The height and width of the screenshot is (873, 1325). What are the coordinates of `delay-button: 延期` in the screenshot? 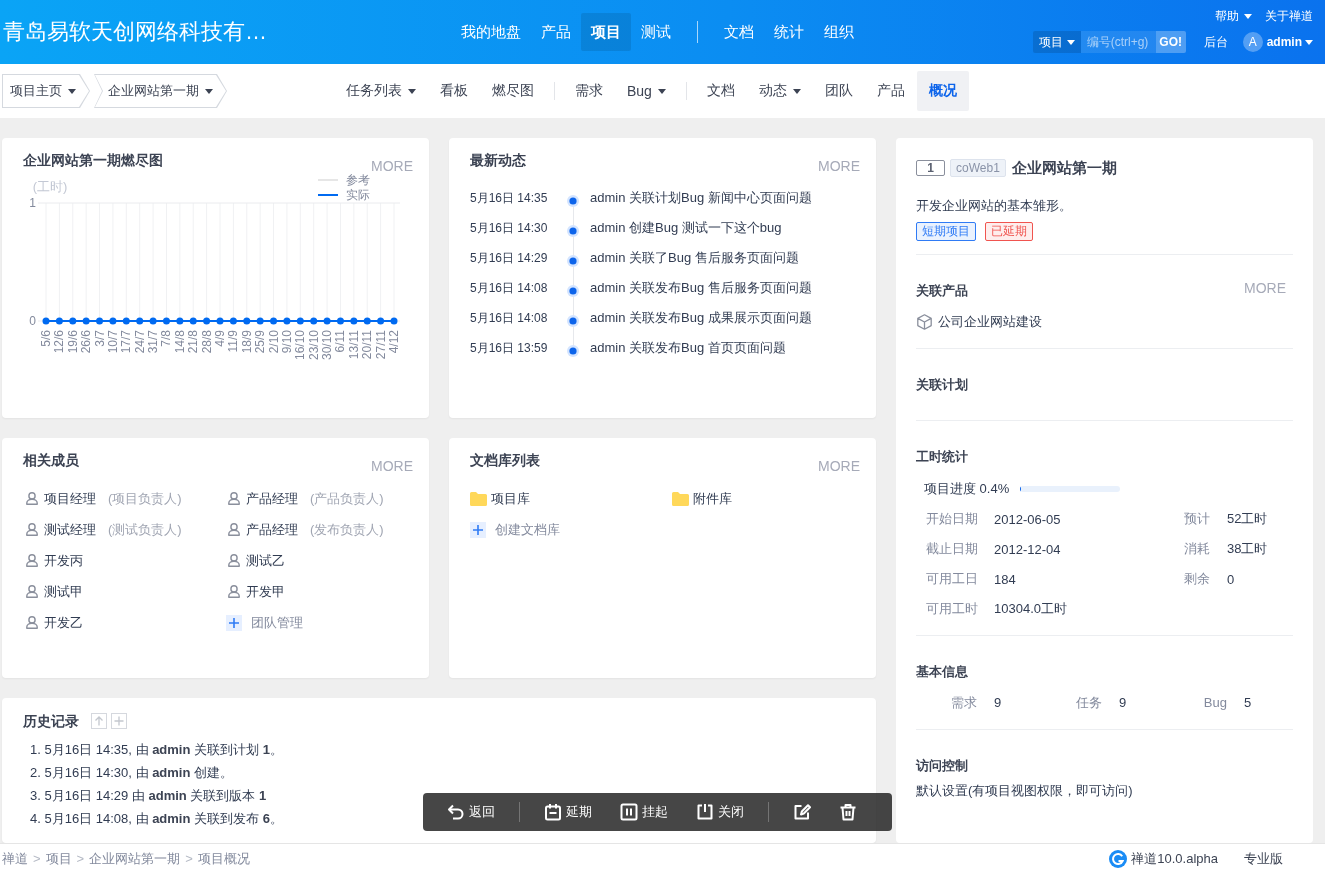 It's located at (568, 812).